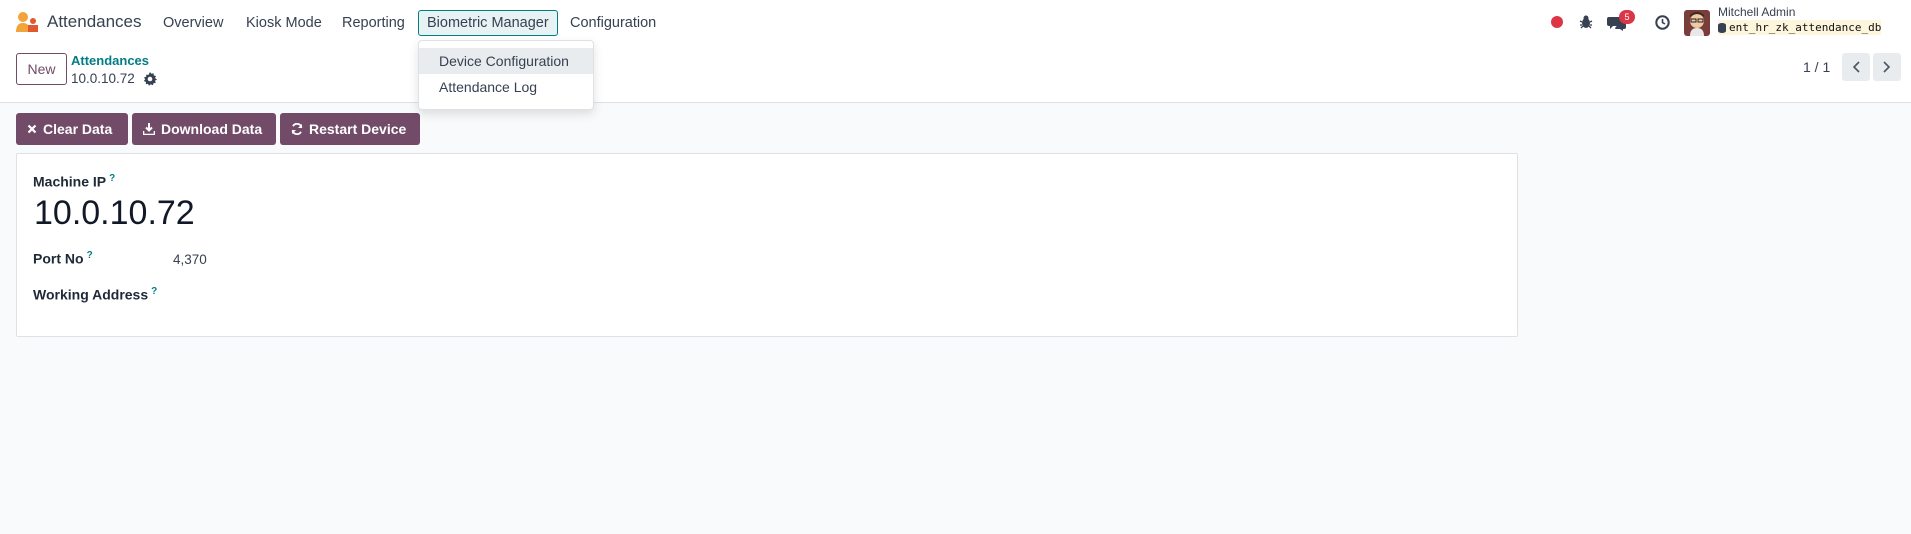  Describe the element at coordinates (70, 181) in the screenshot. I see `machine-ip-label-text: Machine IP` at that location.